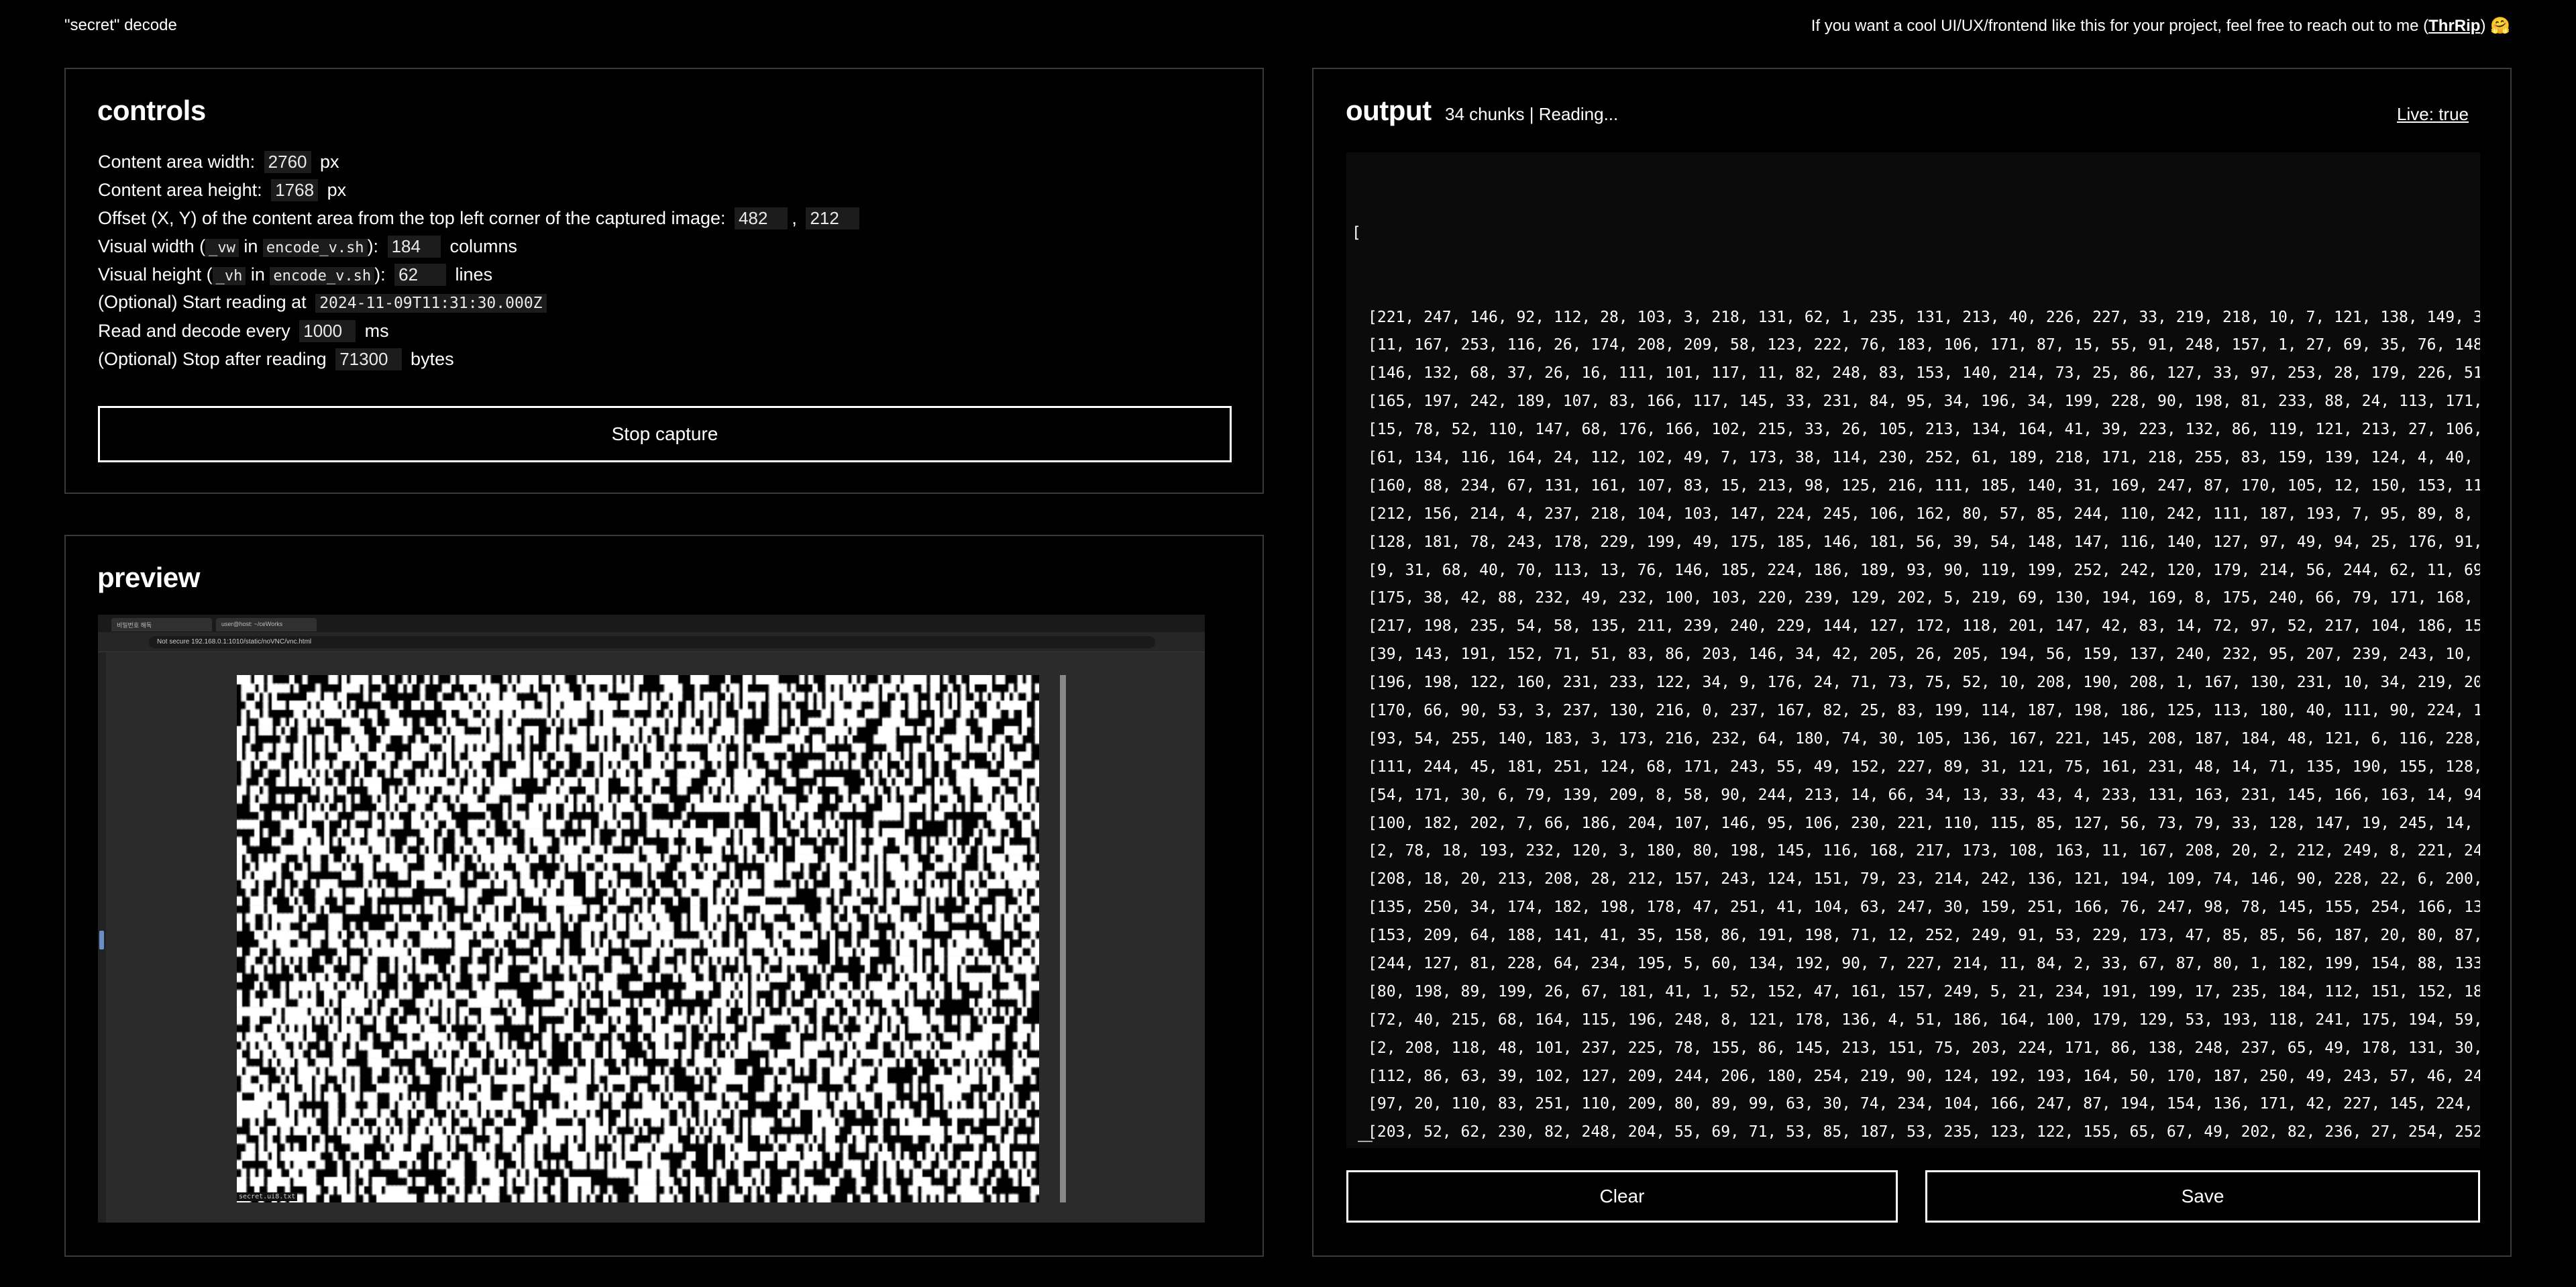  I want to click on interval-input: 1000, so click(327, 331).